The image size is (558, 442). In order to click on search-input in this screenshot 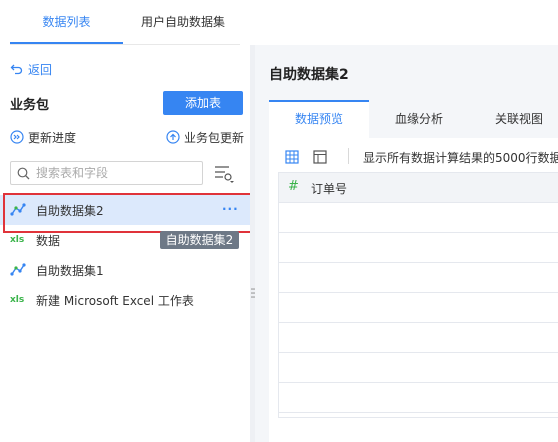, I will do `click(116, 173)`.